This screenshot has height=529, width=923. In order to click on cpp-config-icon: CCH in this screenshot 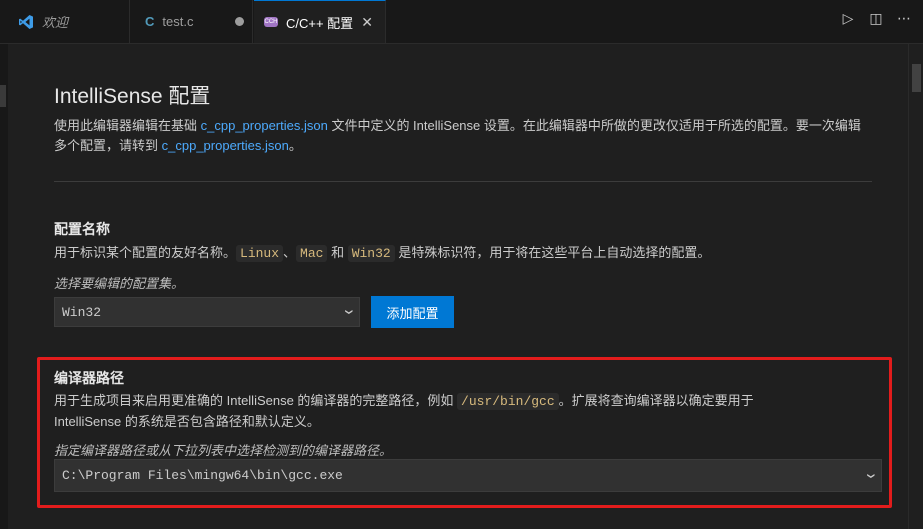, I will do `click(271, 22)`.